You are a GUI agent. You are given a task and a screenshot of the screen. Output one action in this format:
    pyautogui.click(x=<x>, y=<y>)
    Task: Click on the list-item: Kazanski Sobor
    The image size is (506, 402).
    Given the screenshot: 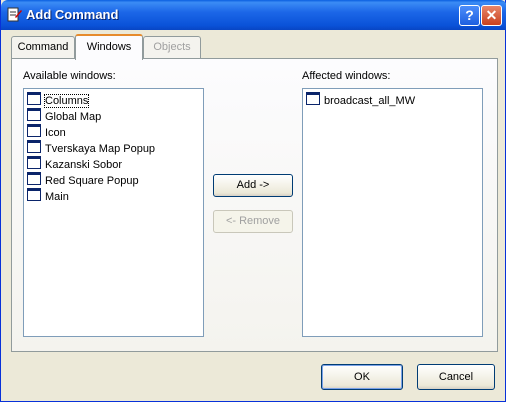 What is the action you would take?
    pyautogui.click(x=74, y=163)
    